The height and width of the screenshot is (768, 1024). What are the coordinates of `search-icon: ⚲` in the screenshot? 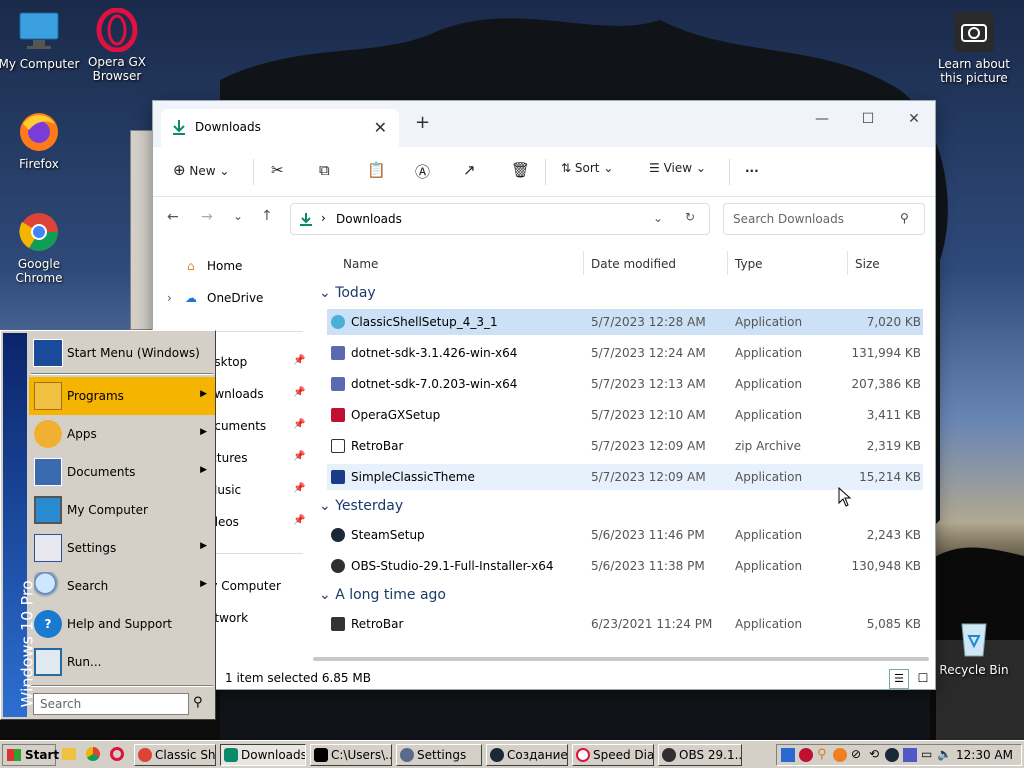 It's located at (198, 702).